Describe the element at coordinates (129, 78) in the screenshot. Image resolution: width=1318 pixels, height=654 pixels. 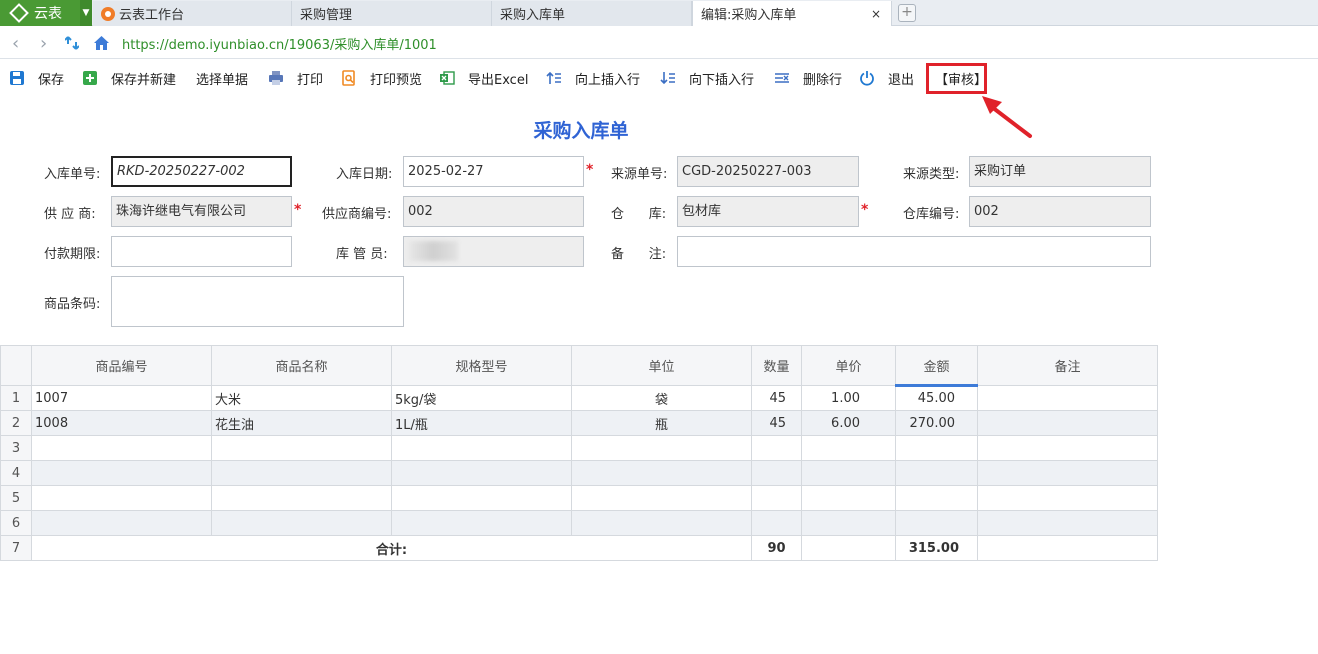
I see `save-and-new-button: 保存并新建` at that location.